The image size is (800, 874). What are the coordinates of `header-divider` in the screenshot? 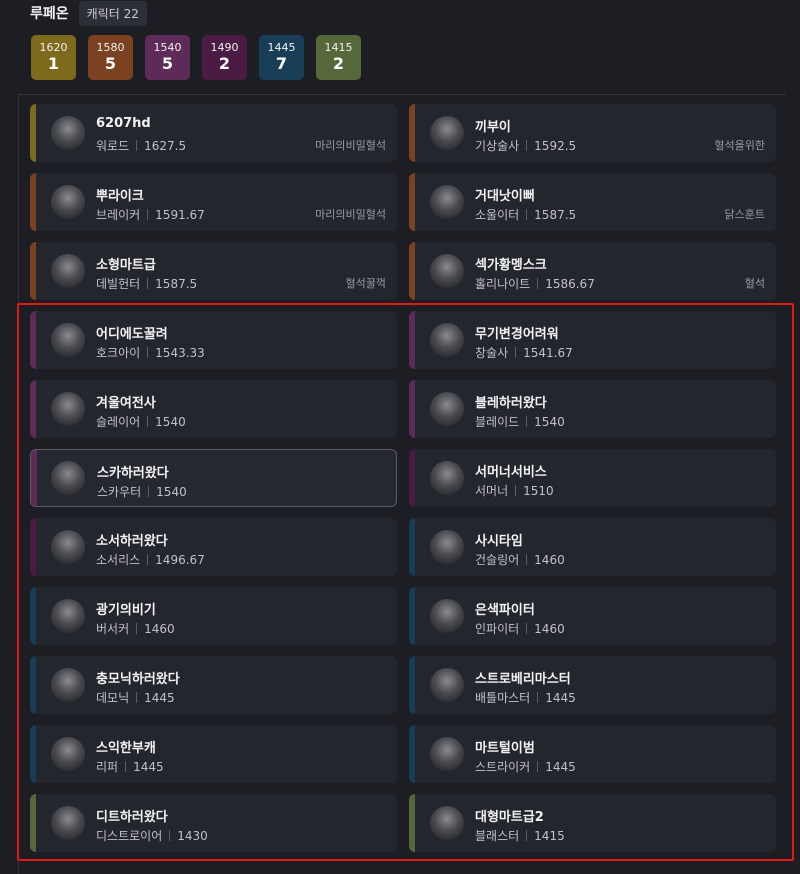 It's located at (402, 94).